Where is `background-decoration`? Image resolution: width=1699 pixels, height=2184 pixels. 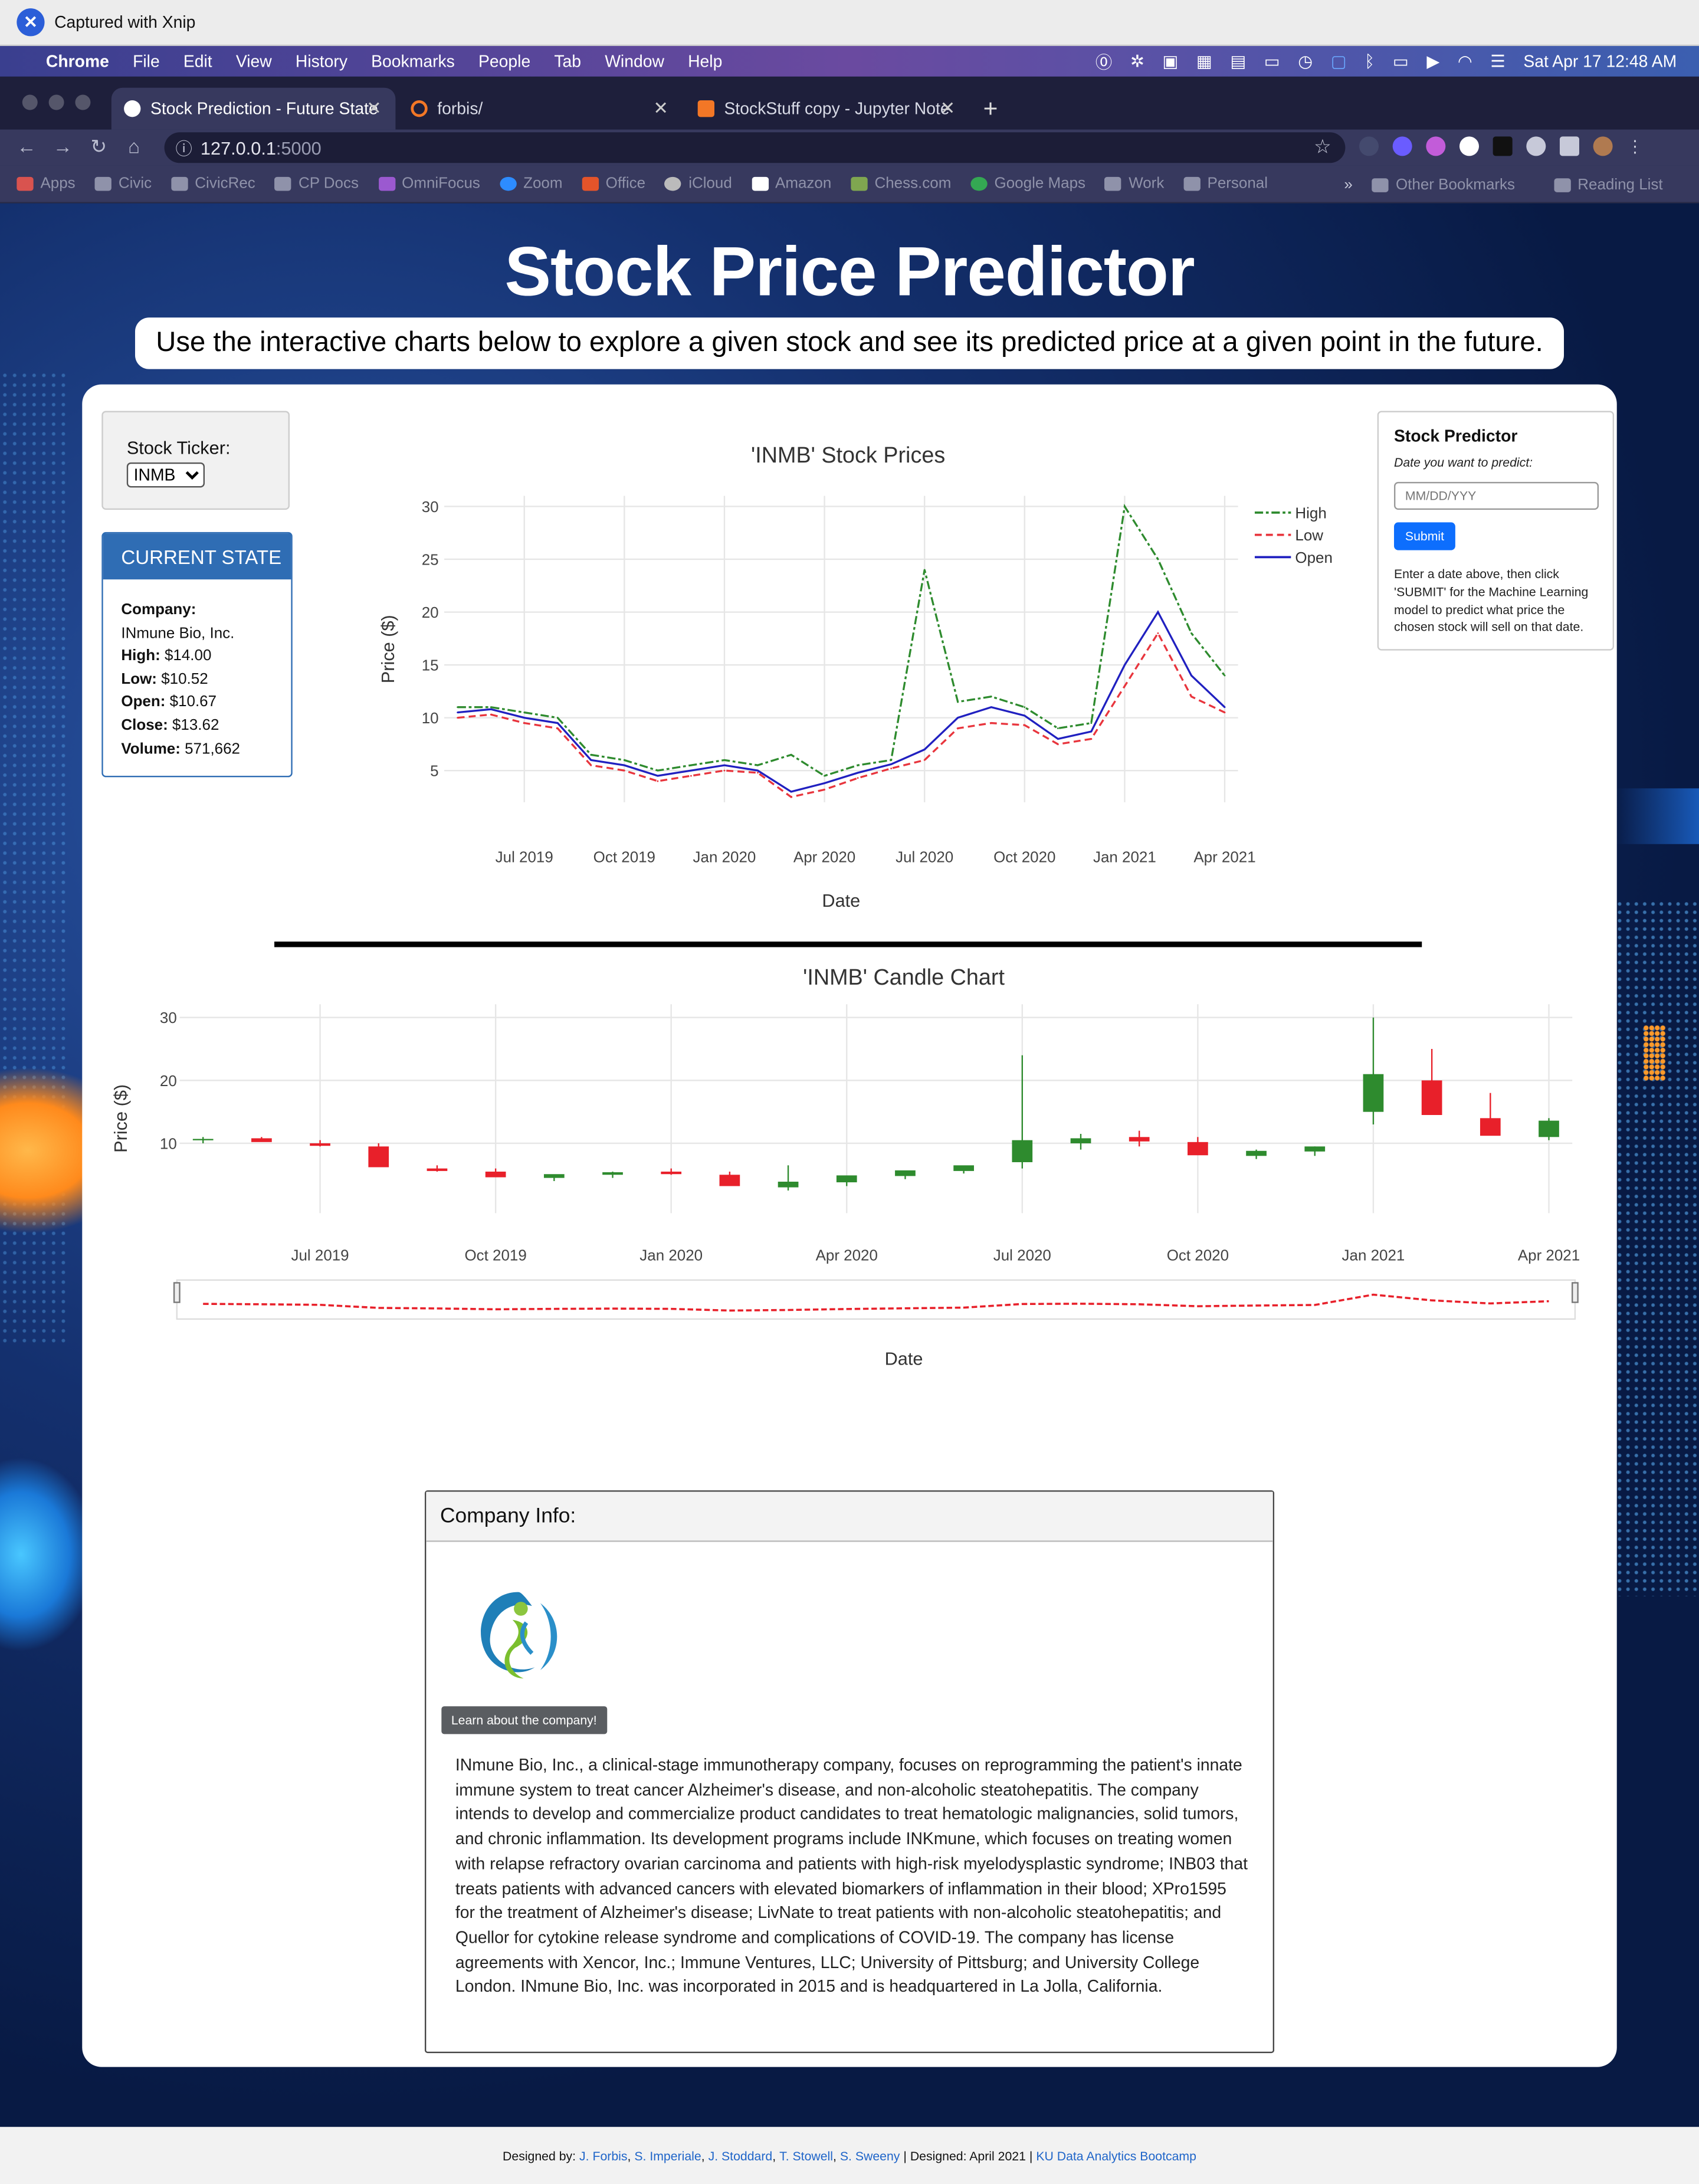
background-decoration is located at coordinates (1654, 1053).